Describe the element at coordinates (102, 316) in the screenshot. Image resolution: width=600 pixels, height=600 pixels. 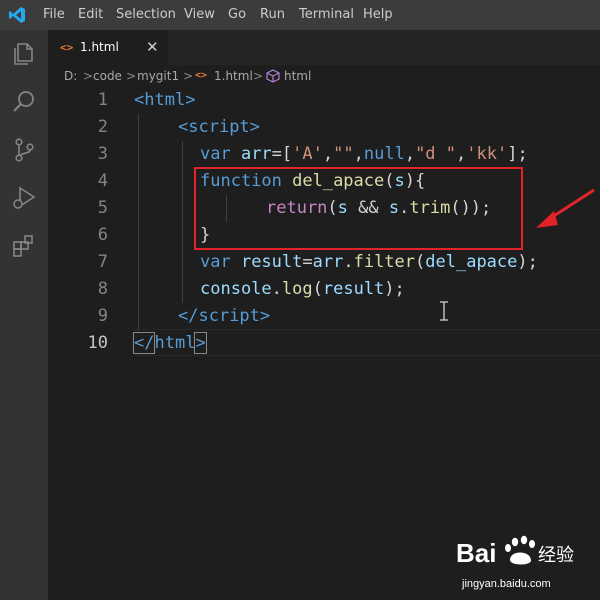
I see `line-number: 9` at that location.